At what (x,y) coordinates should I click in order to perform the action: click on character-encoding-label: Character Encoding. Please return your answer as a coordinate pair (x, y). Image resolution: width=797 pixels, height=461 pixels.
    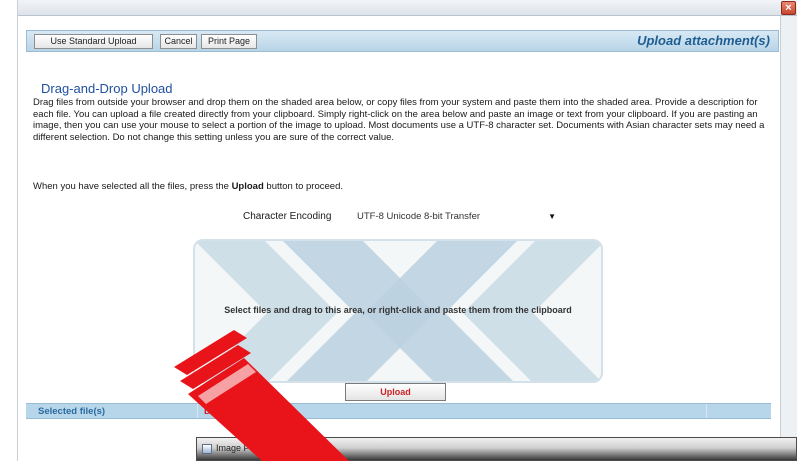
    Looking at the image, I should click on (287, 216).